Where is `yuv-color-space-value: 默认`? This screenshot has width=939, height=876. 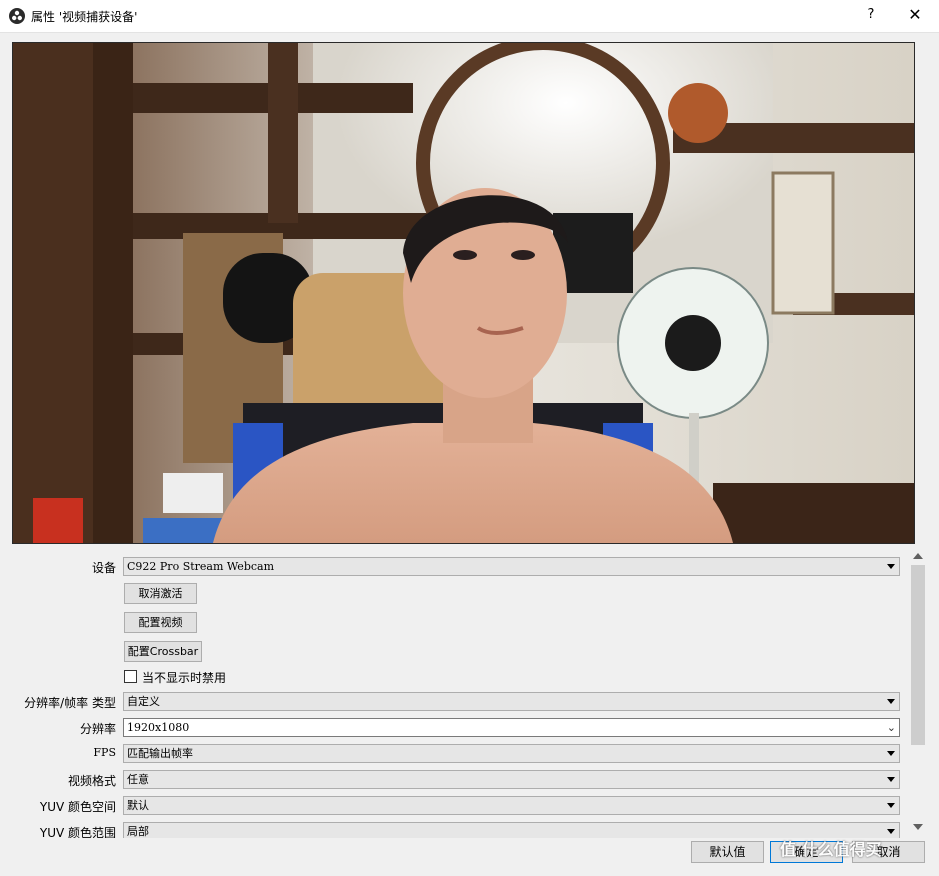
yuv-color-space-value: 默认 is located at coordinates (138, 805).